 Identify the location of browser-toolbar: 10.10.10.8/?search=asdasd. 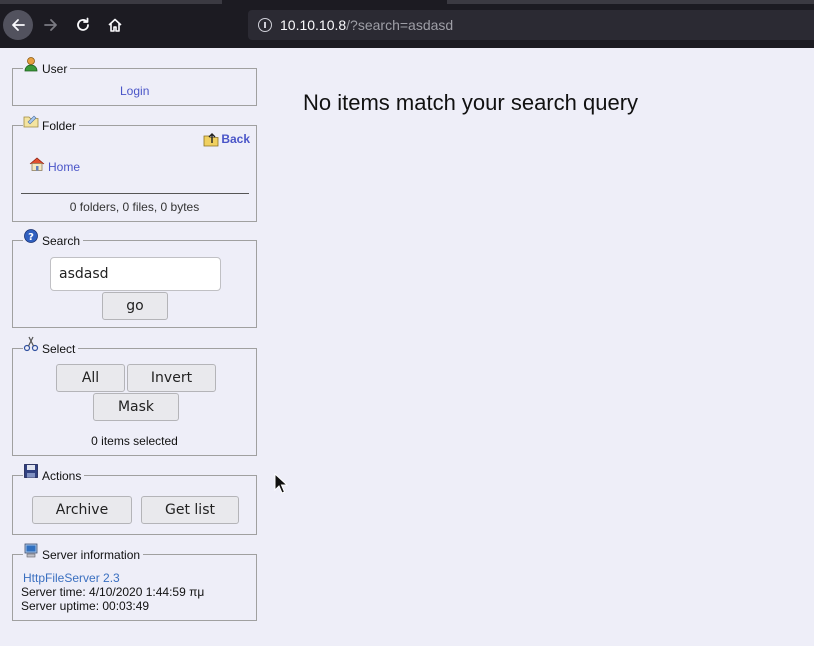
(407, 24).